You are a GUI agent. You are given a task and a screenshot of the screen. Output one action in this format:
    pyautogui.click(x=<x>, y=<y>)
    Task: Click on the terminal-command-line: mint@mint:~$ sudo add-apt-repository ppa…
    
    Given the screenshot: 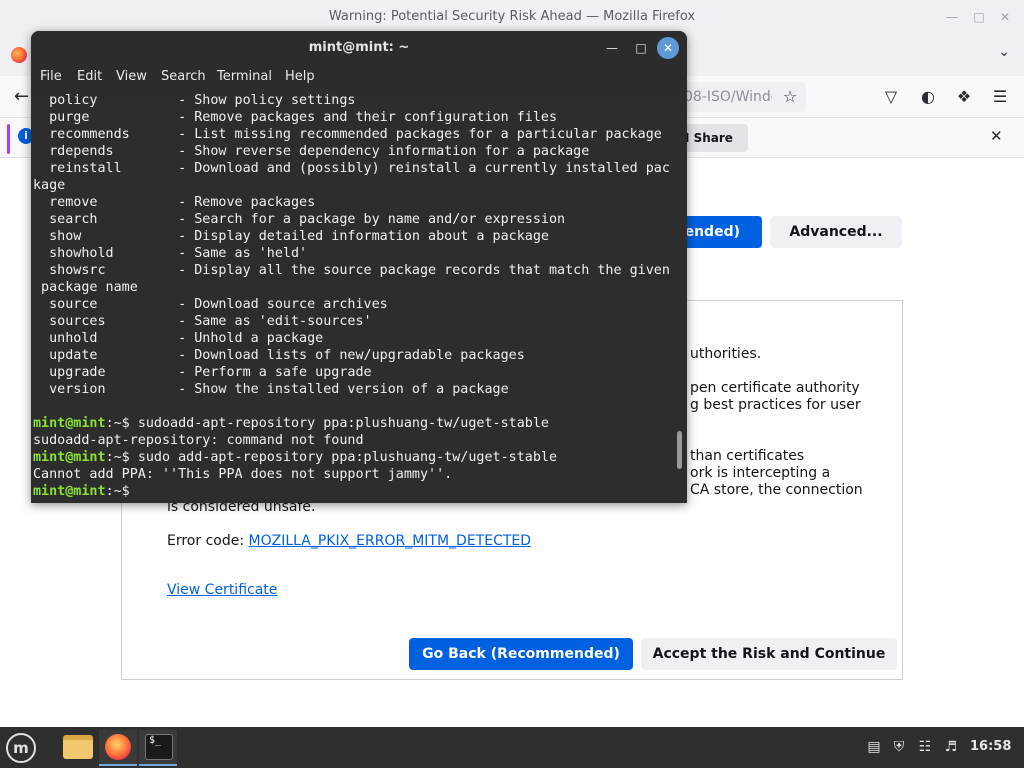 What is the action you would take?
    pyautogui.click(x=295, y=457)
    